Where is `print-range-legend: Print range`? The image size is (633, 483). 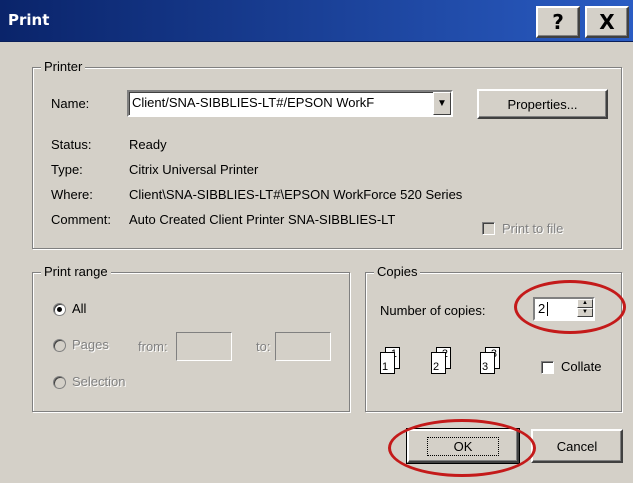
print-range-legend: Print range is located at coordinates (76, 271).